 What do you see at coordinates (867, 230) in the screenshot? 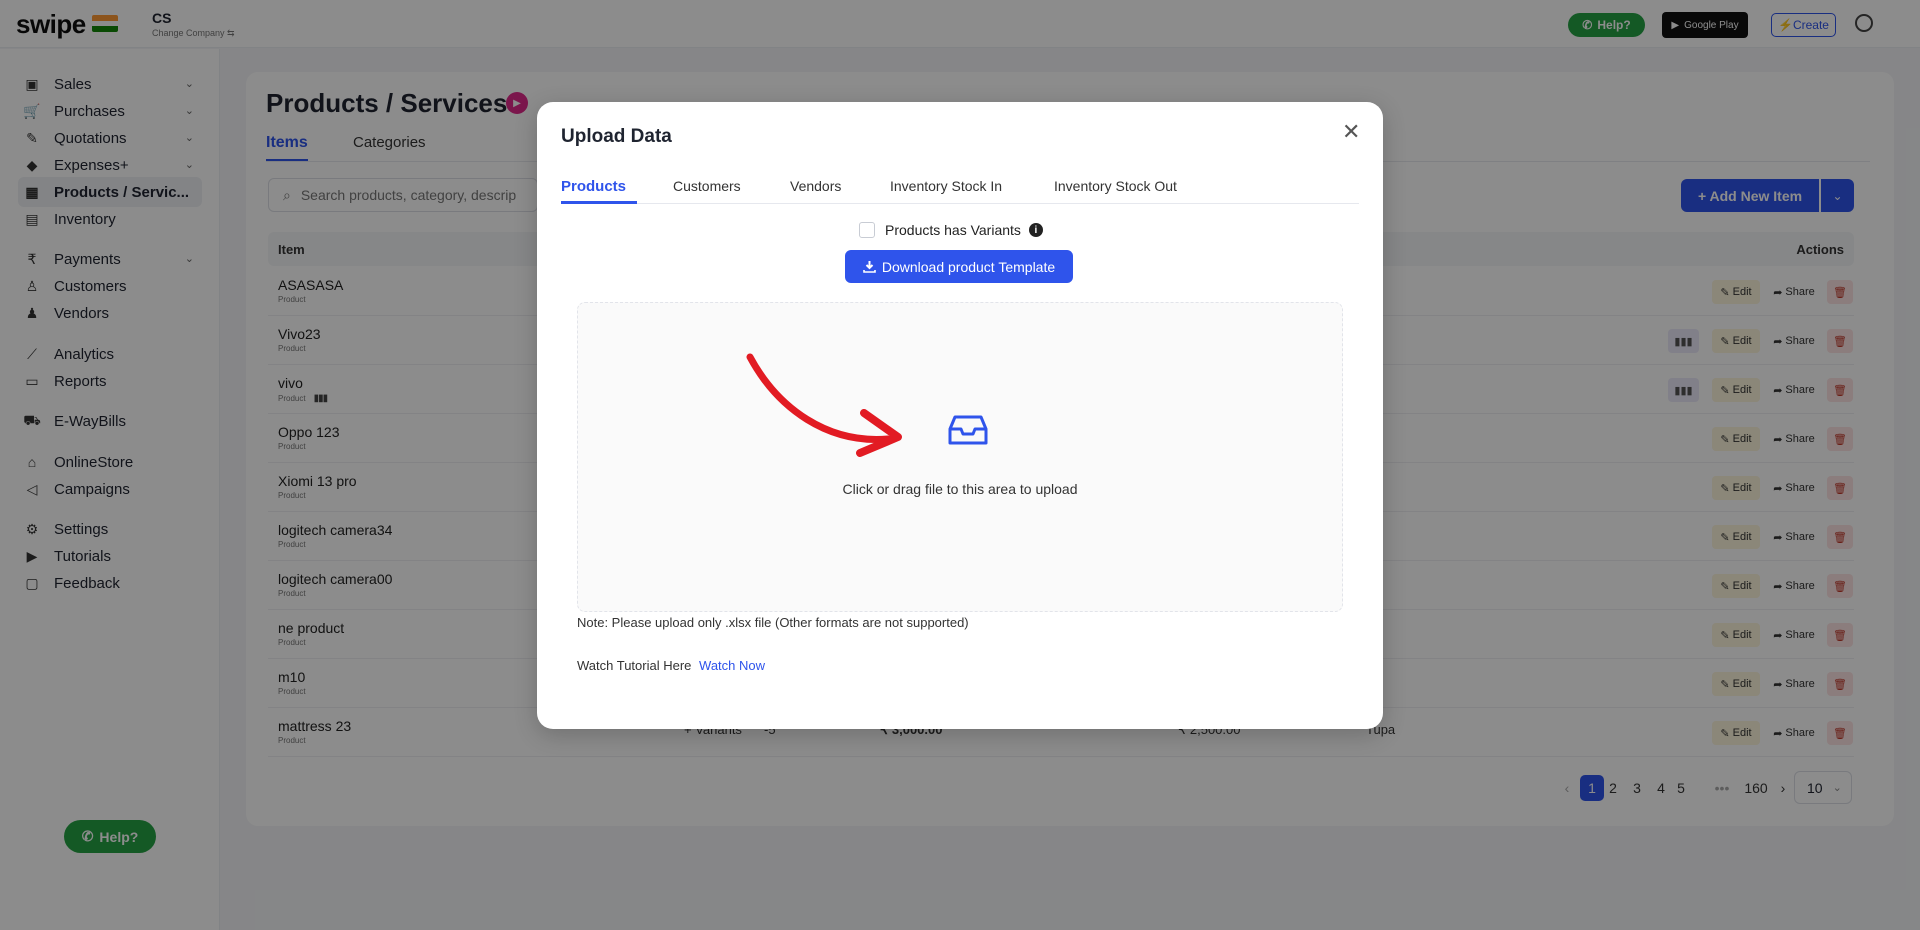
I see `variants-checkbox` at bounding box center [867, 230].